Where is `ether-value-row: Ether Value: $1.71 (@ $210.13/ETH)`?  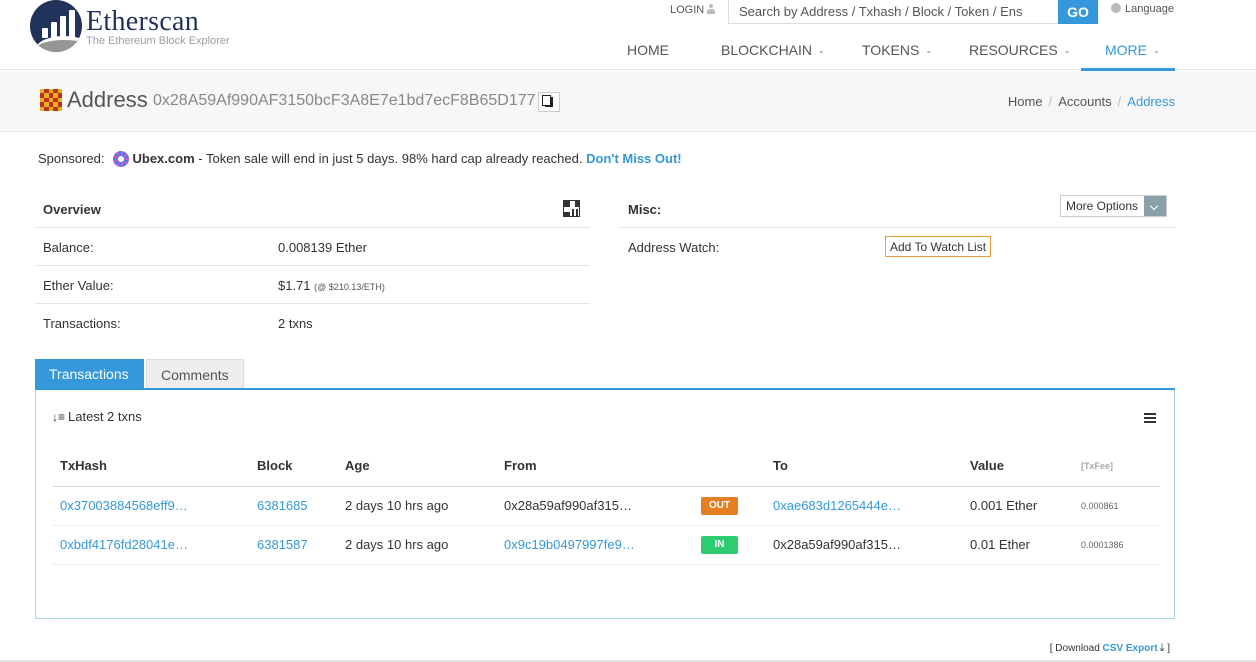
ether-value-row: Ether Value: $1.71 (@ $210.13/ETH) is located at coordinates (312, 285).